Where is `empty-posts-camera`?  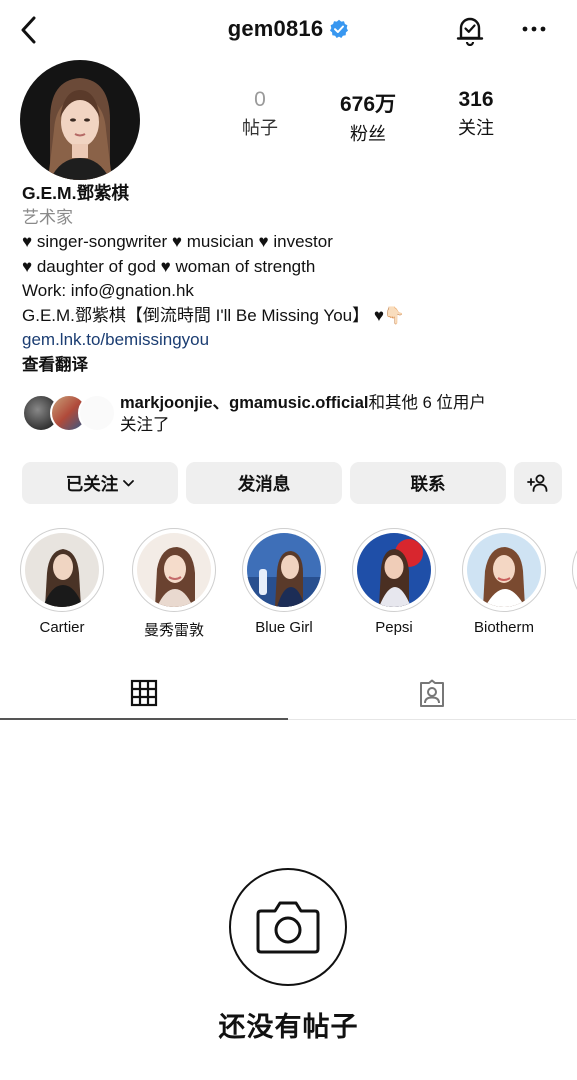 empty-posts-camera is located at coordinates (288, 927).